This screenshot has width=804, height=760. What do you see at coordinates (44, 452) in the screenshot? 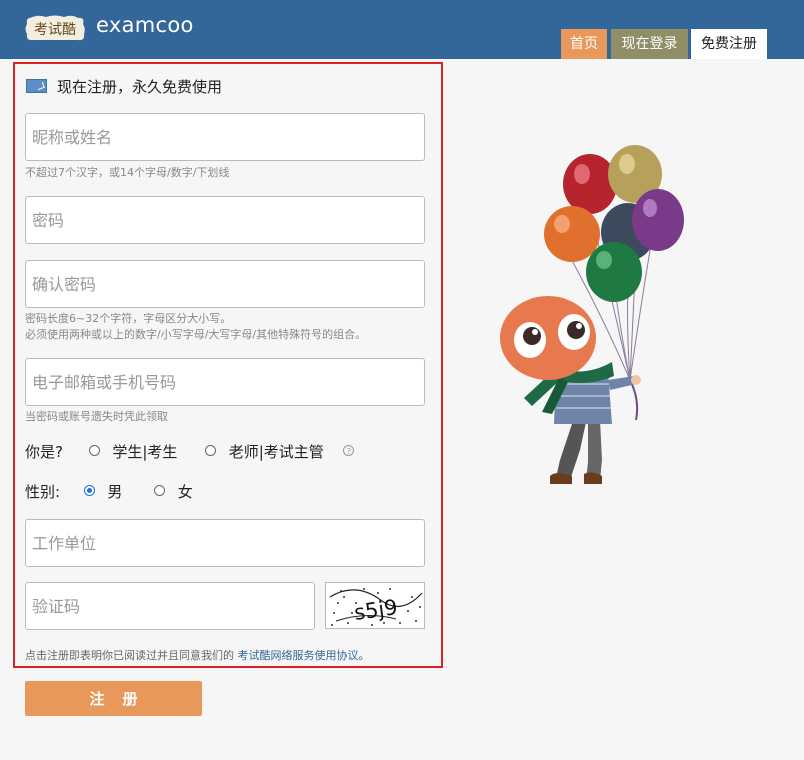
I see `role-label: 你是?` at bounding box center [44, 452].